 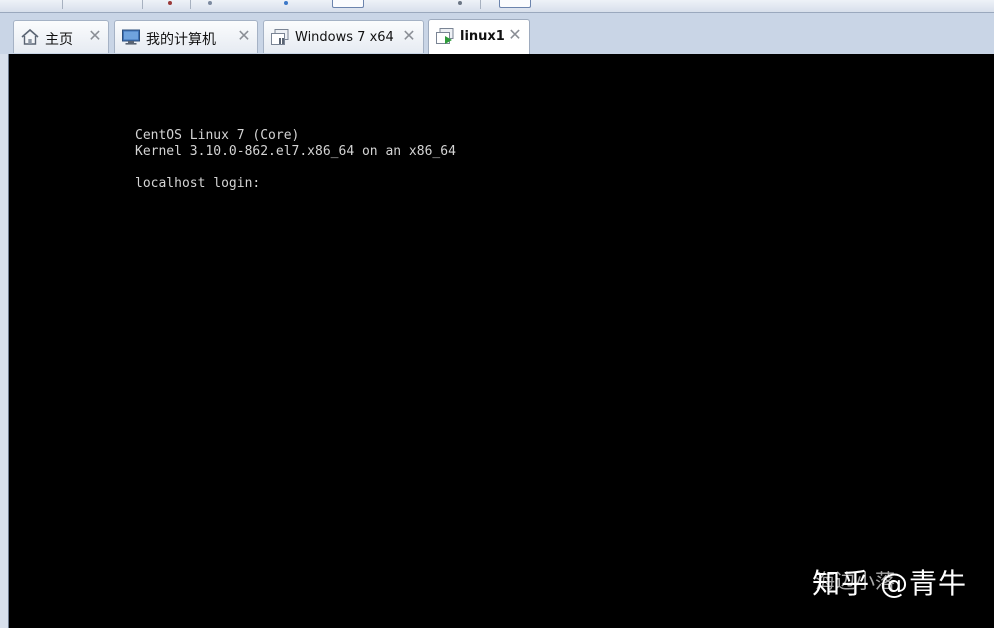 What do you see at coordinates (131, 37) in the screenshot?
I see `computer-icon` at bounding box center [131, 37].